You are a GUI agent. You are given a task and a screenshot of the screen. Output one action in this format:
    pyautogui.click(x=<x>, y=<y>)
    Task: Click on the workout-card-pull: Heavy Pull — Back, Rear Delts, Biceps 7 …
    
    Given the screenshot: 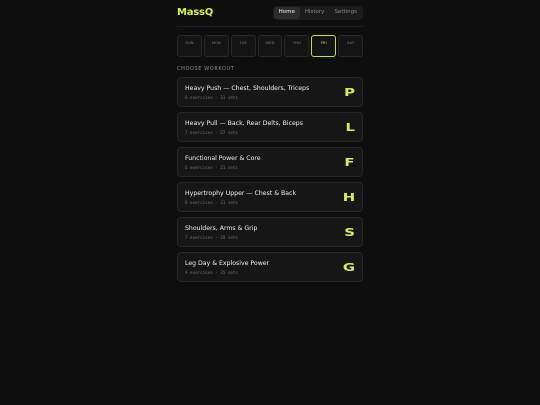 What is the action you would take?
    pyautogui.click(x=270, y=127)
    